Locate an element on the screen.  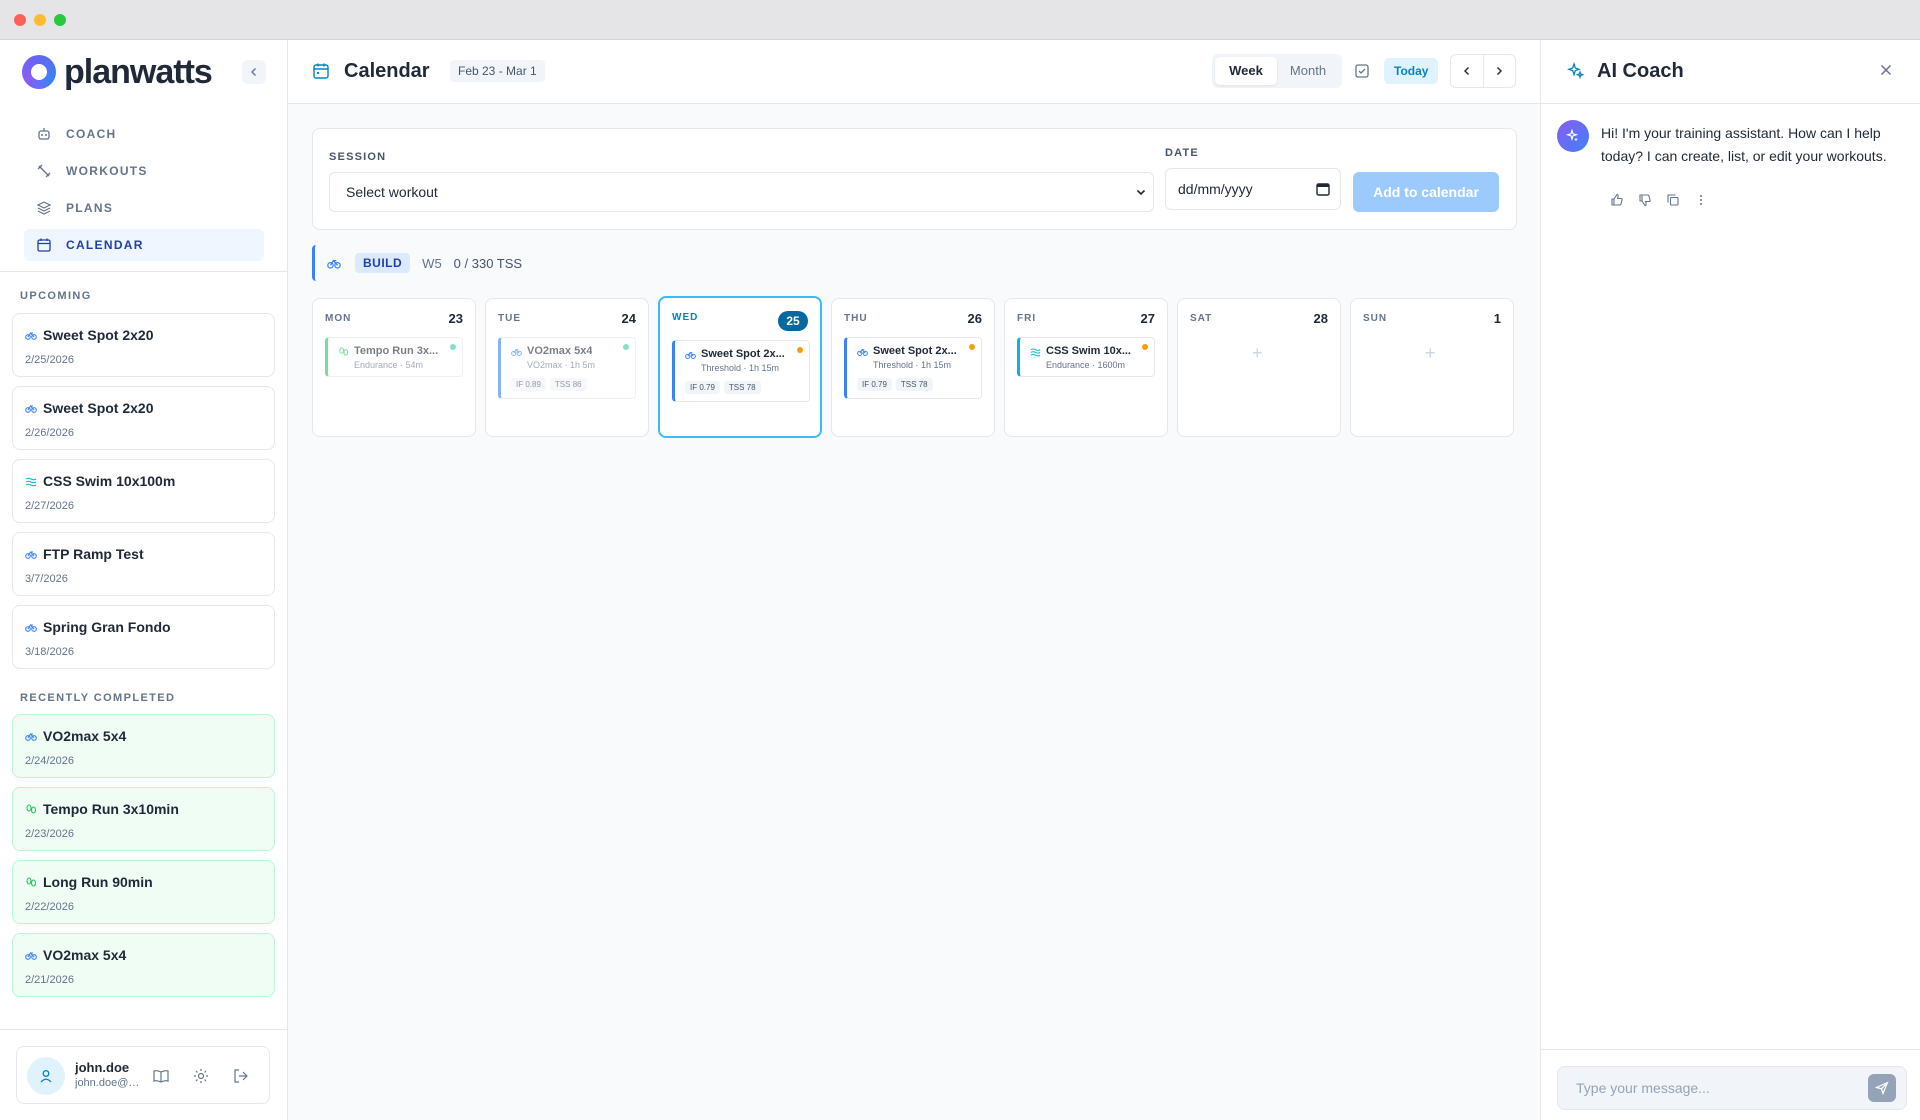
docs-button is located at coordinates (161, 1076).